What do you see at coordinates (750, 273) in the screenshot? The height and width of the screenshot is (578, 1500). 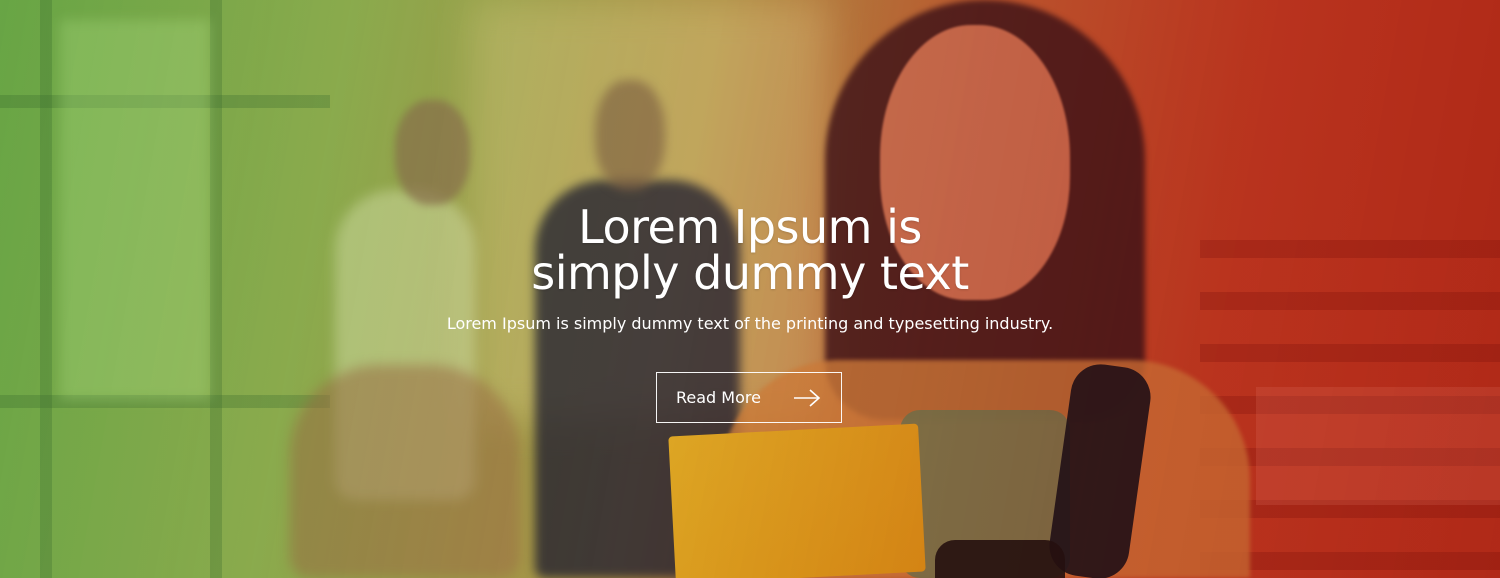 I see `hero-headline-line2: simply dummy text` at bounding box center [750, 273].